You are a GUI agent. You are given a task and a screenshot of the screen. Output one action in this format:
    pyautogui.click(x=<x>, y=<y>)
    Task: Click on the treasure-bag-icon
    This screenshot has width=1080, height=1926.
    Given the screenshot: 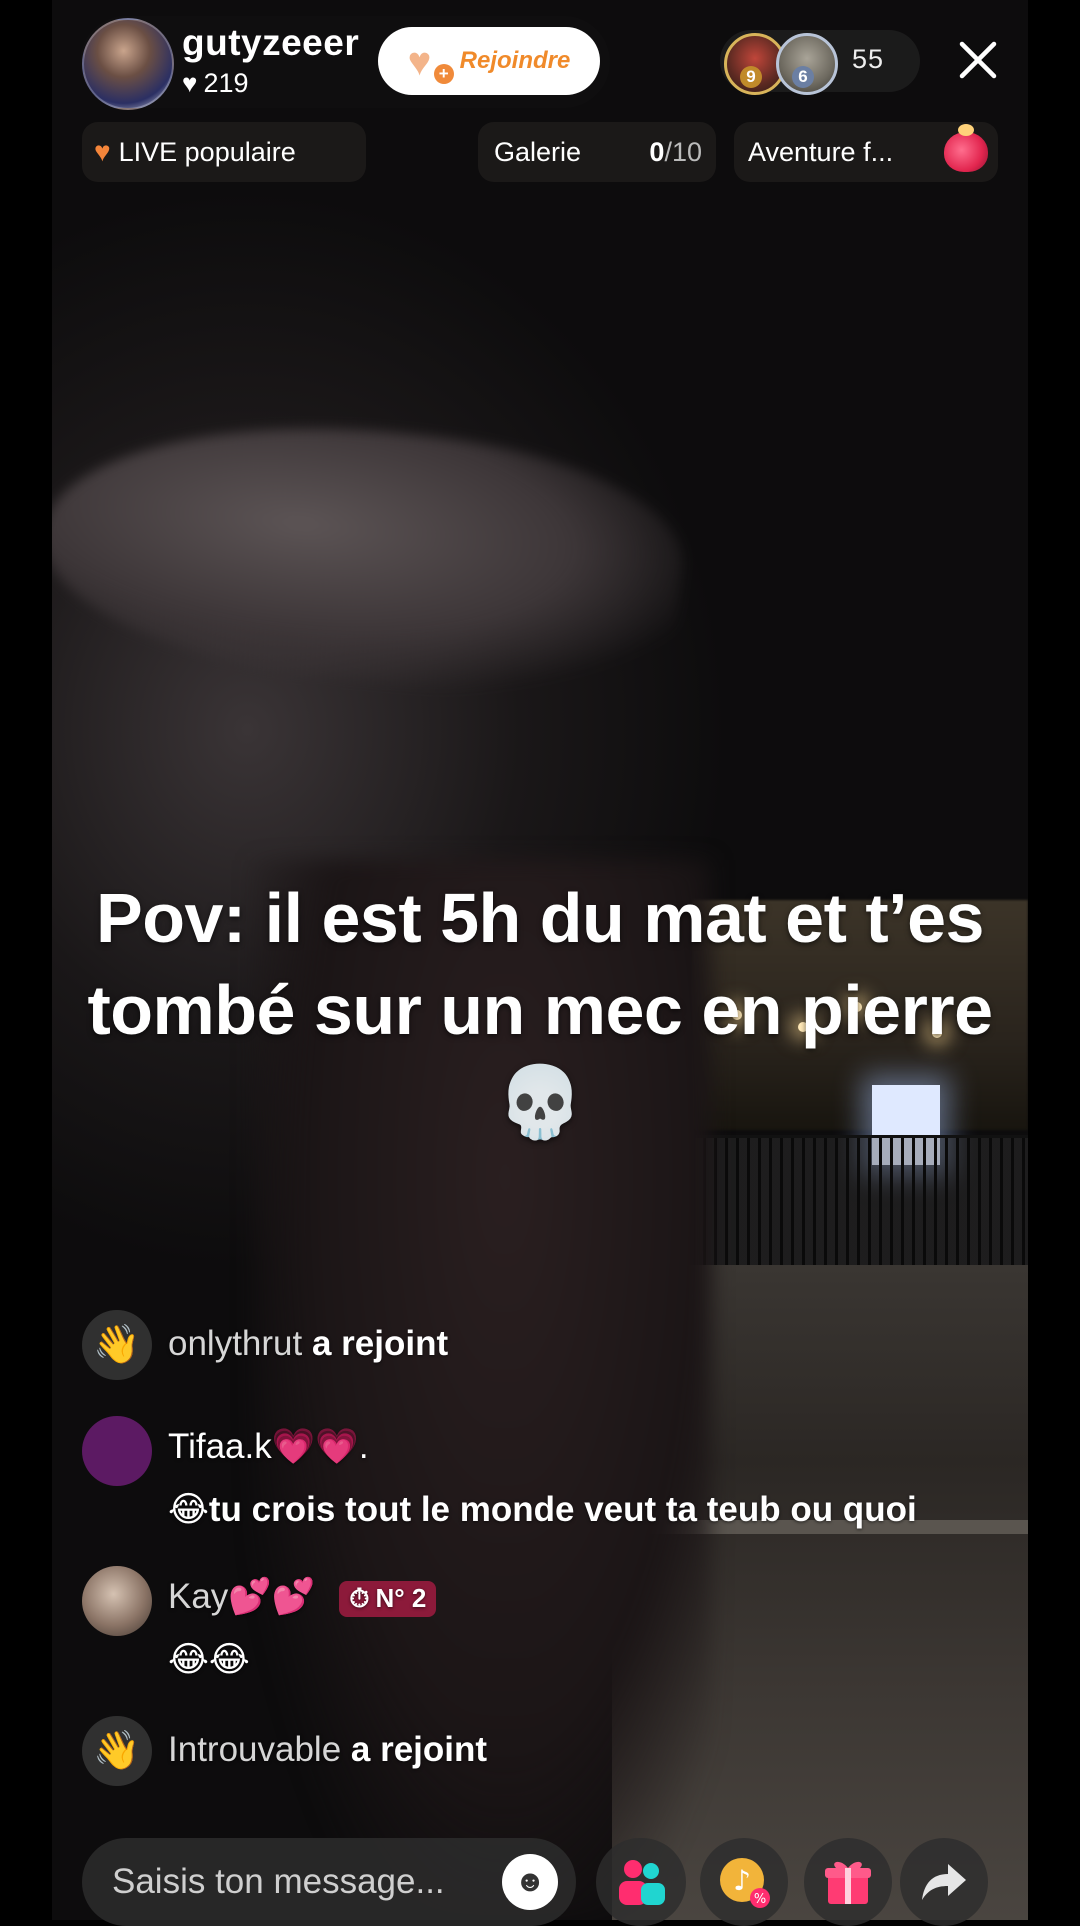 What is the action you would take?
    pyautogui.click(x=966, y=148)
    